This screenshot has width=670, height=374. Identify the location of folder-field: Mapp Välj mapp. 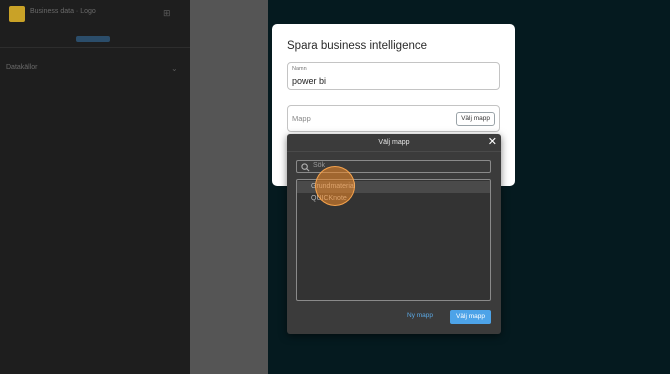
(393, 118).